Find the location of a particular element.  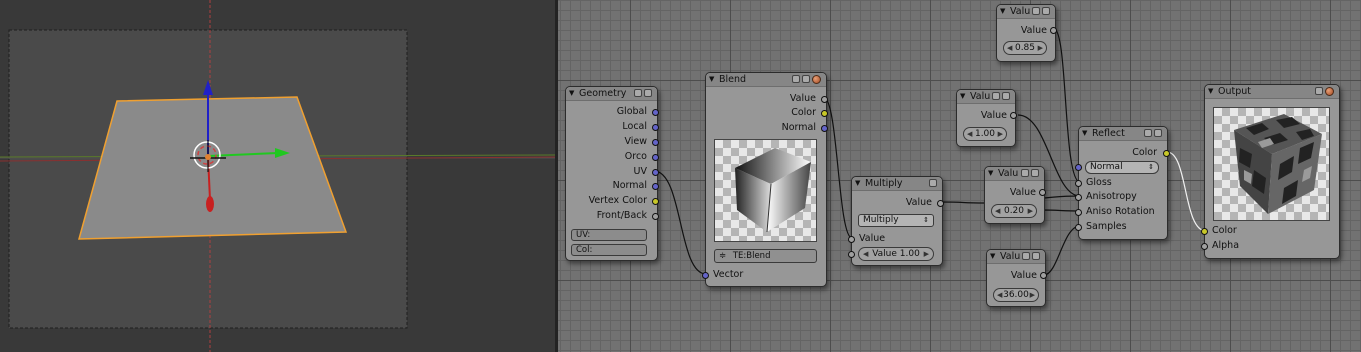

socket-alpha-in is located at coordinates (1204, 246).